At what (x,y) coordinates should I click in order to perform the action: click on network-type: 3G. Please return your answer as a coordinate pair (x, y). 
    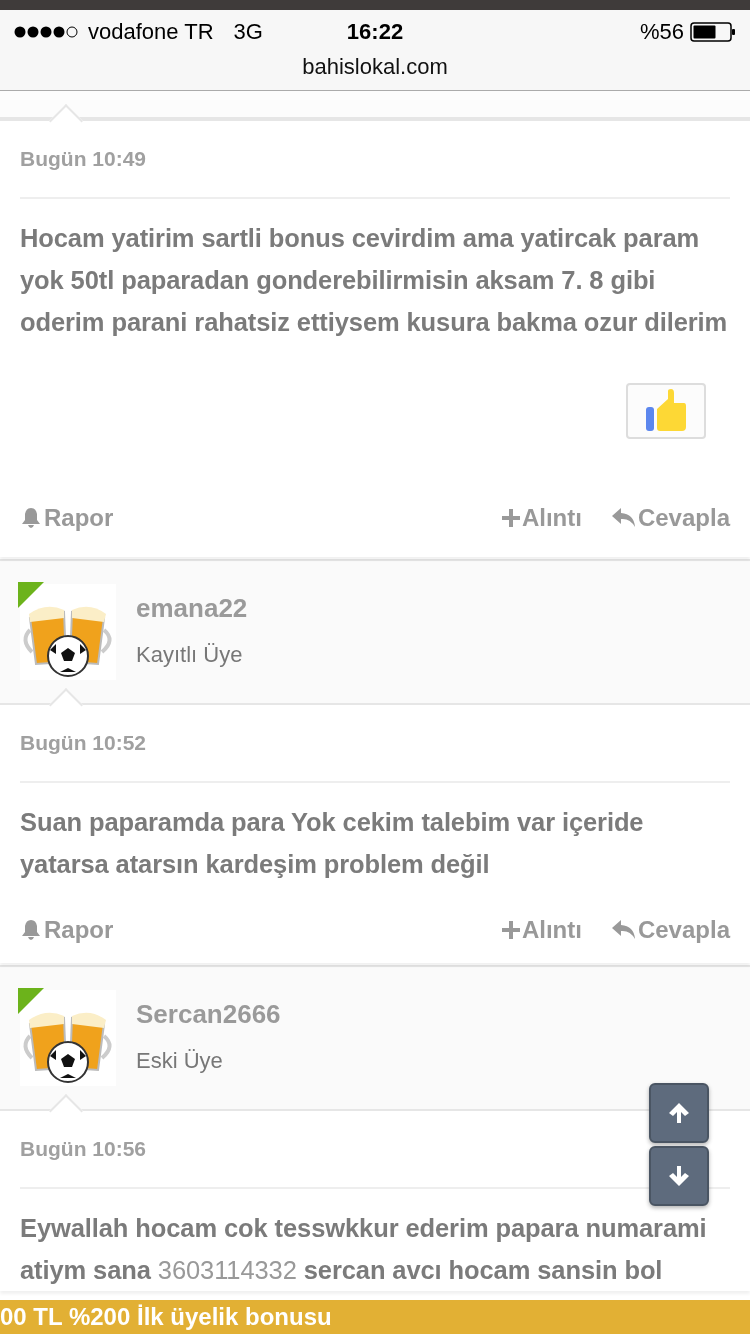
    Looking at the image, I should click on (248, 32).